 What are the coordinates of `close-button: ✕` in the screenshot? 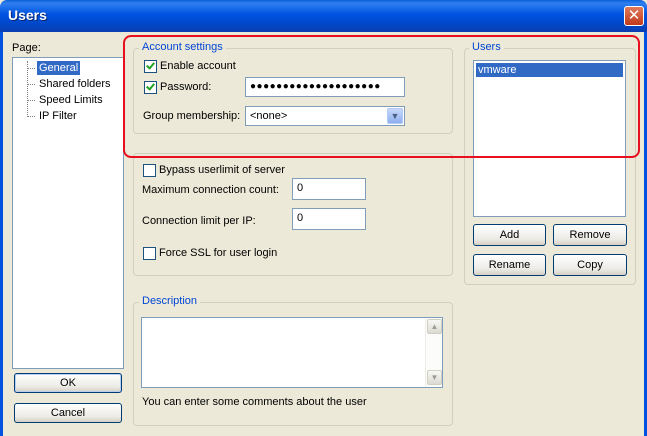 It's located at (634, 16).